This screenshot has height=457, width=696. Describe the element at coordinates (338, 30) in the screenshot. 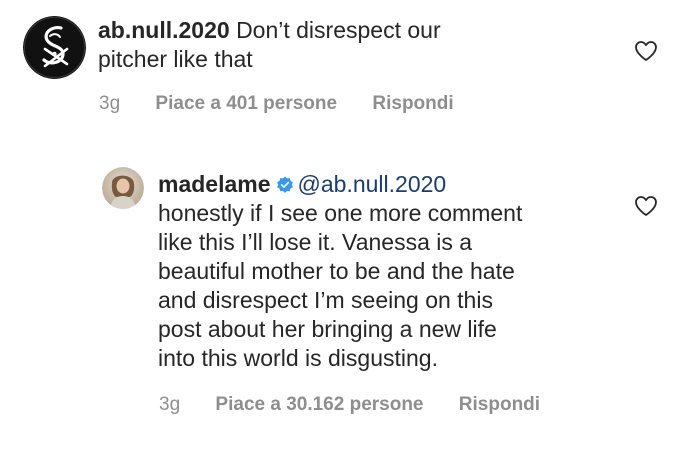

I see `comment-1-text-line1: Don’t disrespect our` at that location.